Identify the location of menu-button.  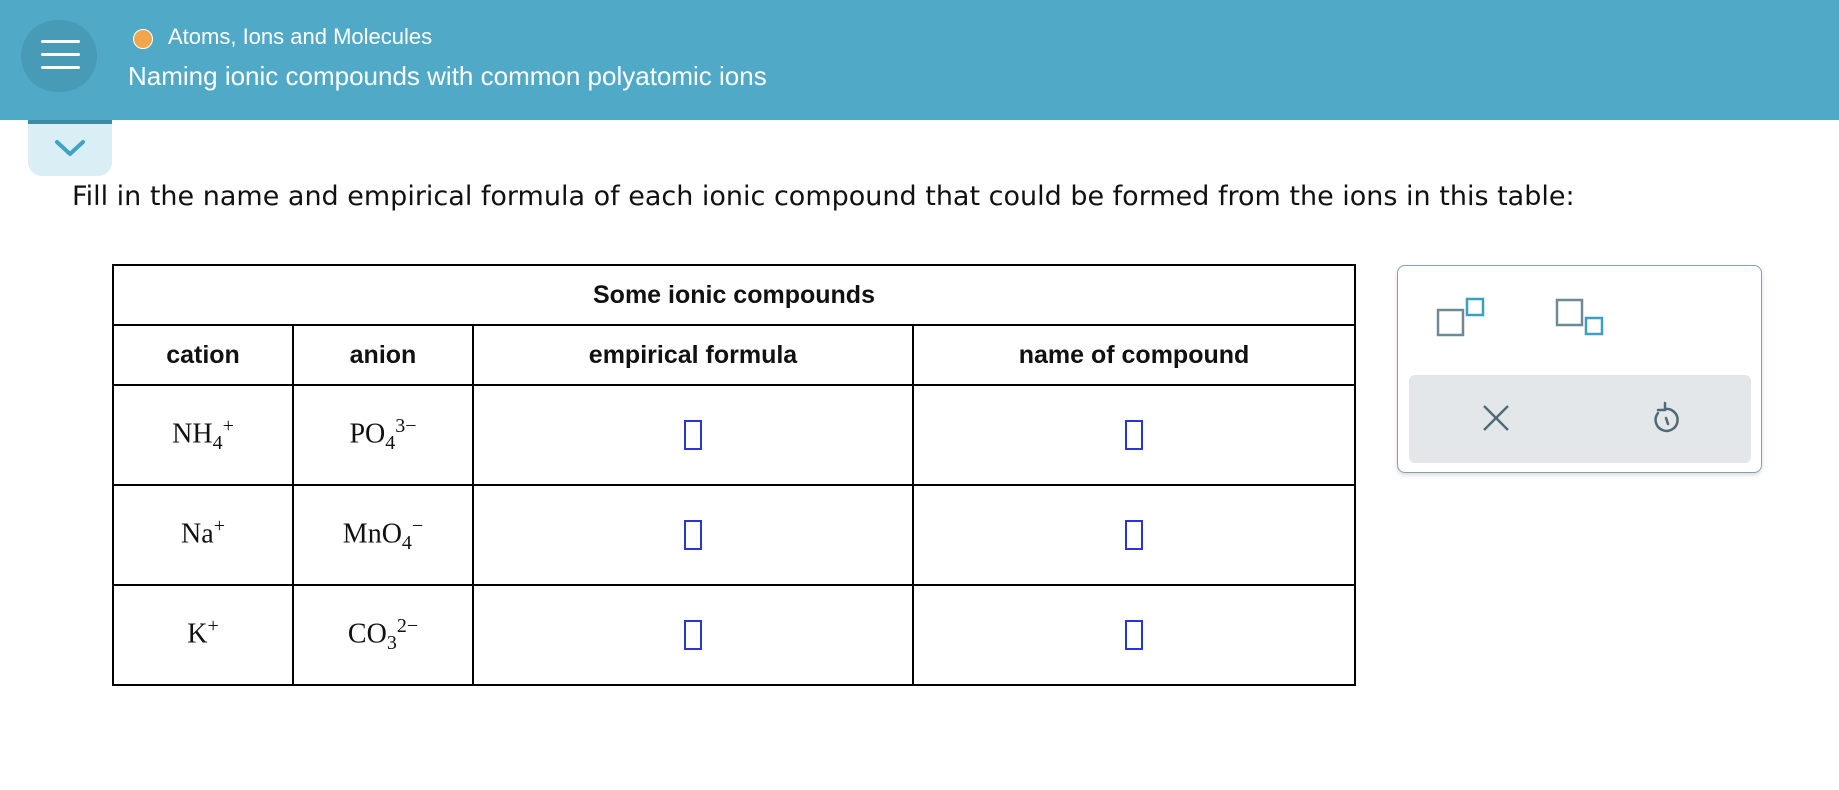
(59, 56).